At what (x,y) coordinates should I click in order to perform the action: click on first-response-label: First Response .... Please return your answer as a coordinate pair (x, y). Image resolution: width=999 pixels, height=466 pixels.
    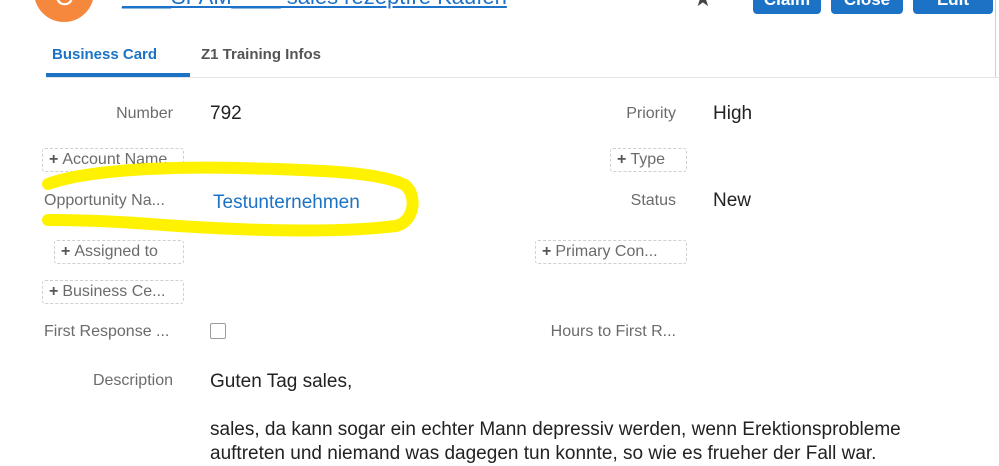
    Looking at the image, I should click on (107, 331).